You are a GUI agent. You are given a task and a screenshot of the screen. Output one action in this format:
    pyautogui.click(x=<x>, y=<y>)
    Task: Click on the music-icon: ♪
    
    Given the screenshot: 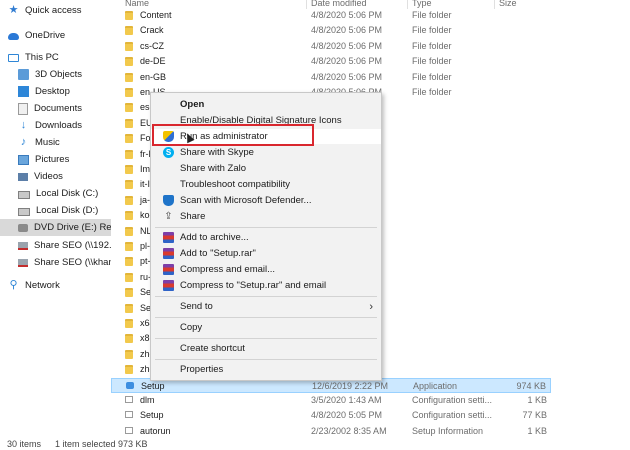 What is the action you would take?
    pyautogui.click(x=23, y=142)
    